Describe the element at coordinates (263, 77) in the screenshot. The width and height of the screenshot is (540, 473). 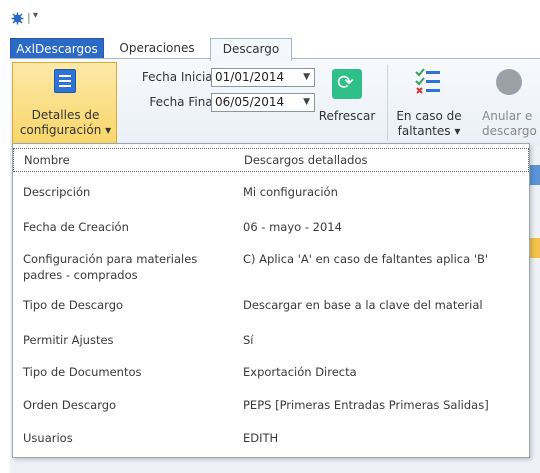
I see `fecha-inicial-input: 01/01/2014 ▼` at that location.